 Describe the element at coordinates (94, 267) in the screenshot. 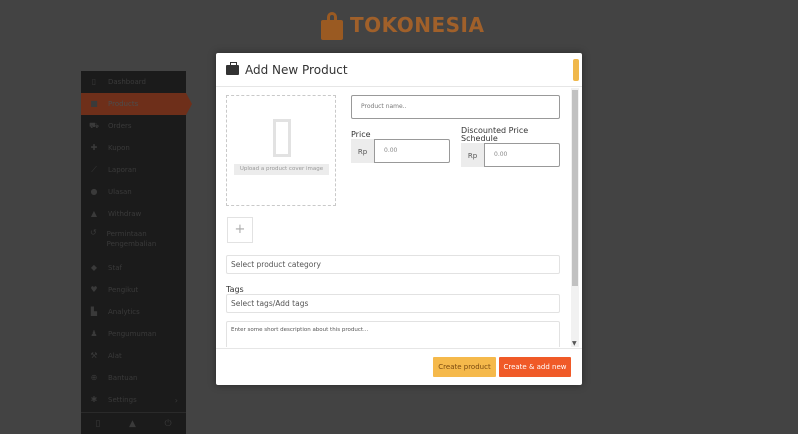

I see `users-icon: ◆` at that location.